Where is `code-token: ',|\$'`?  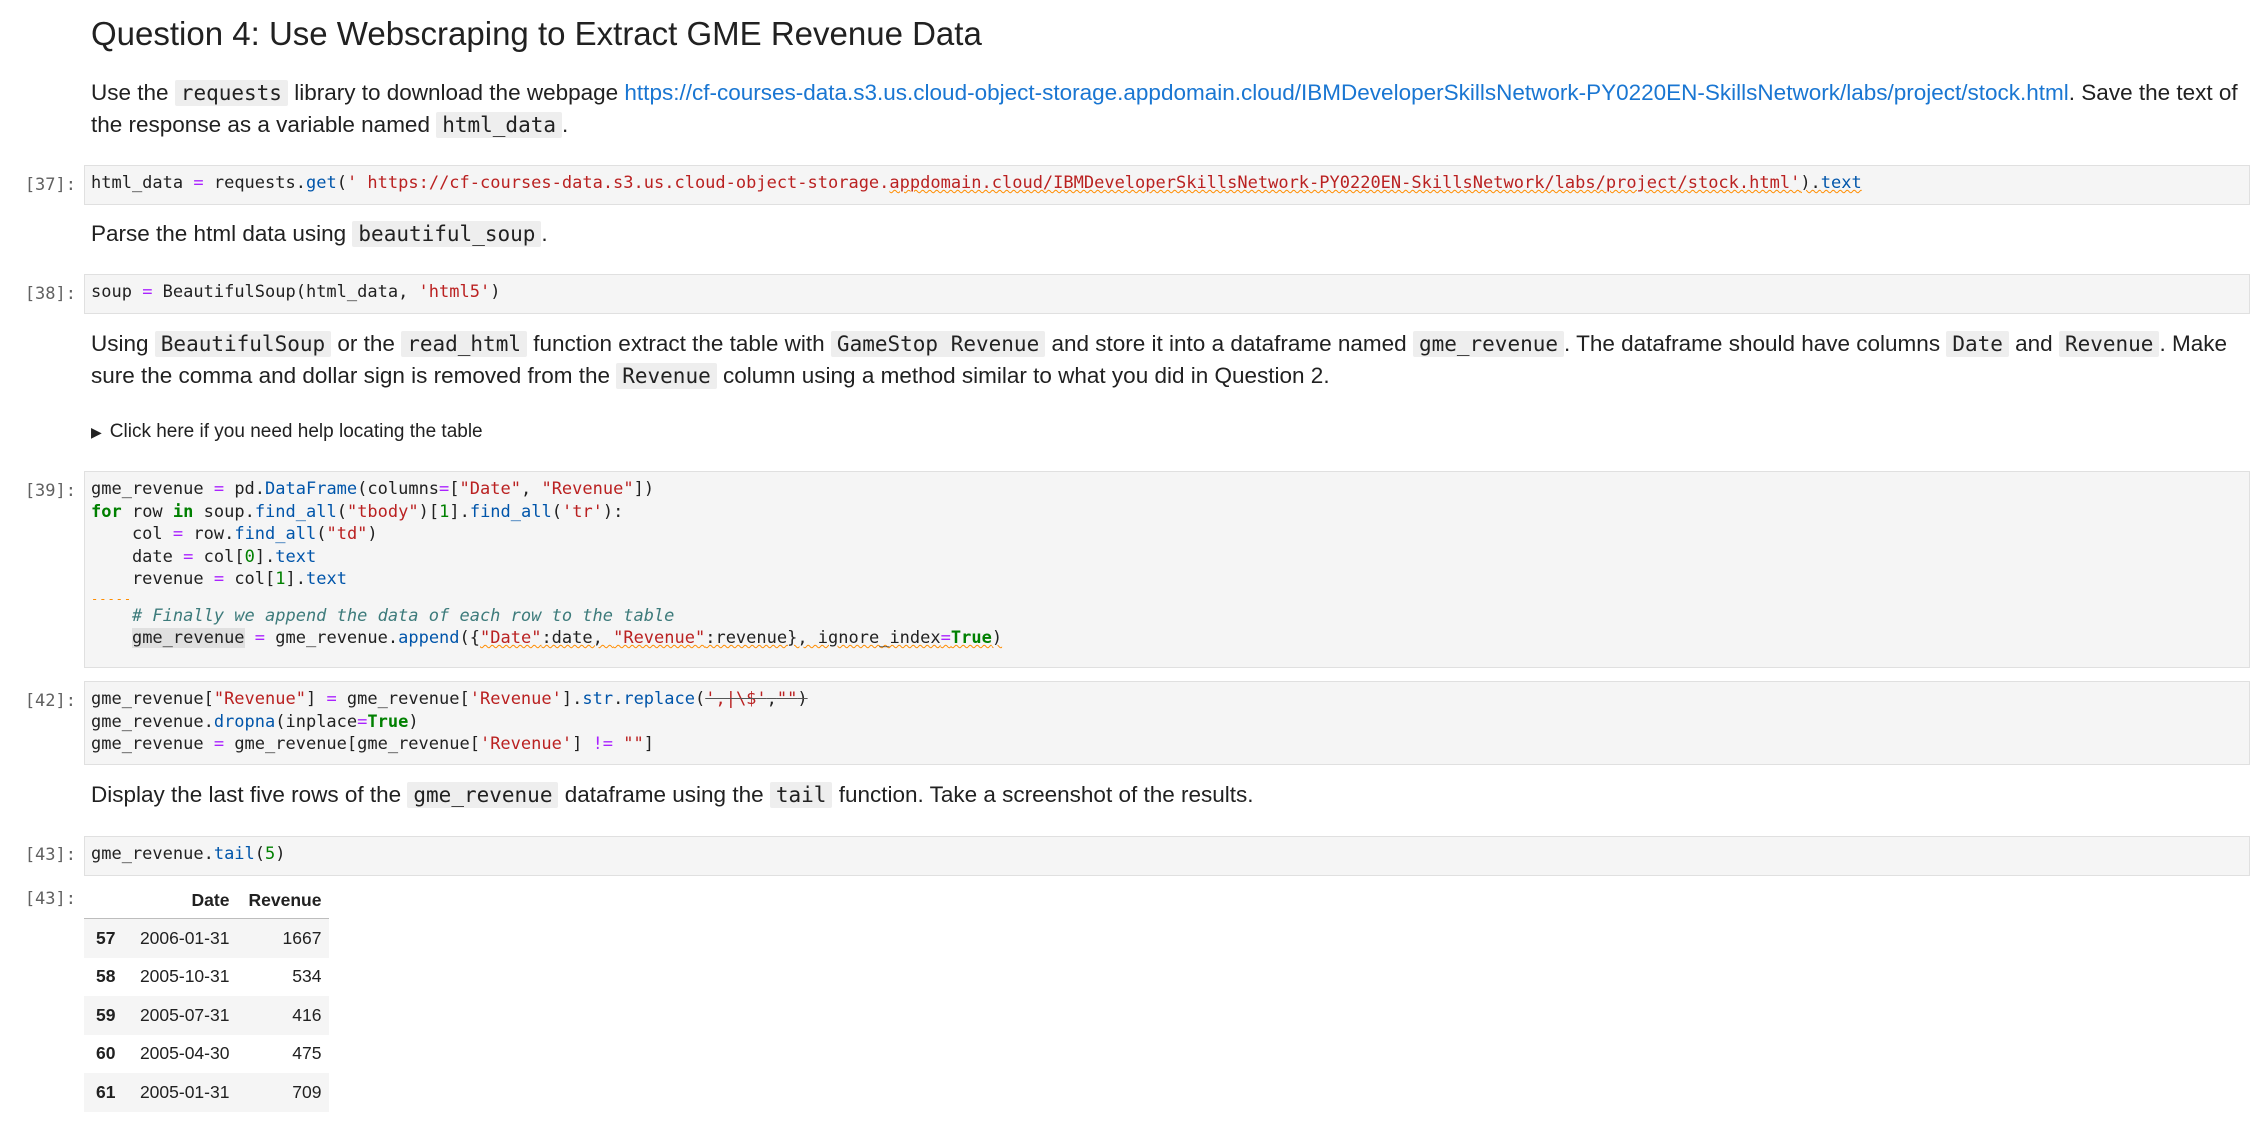 code-token: ',|\$' is located at coordinates (736, 699).